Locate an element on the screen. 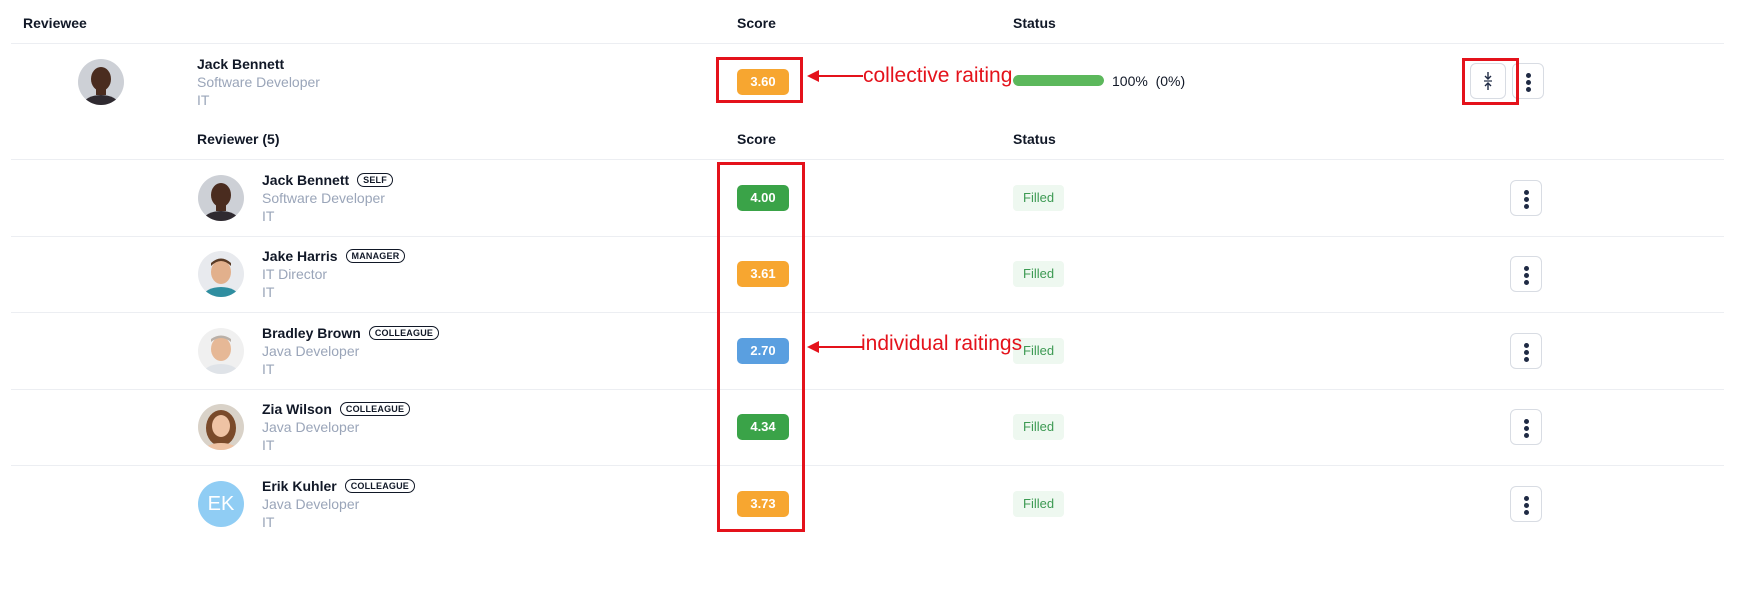 The width and height of the screenshot is (1747, 600). column-header-reviewee: Reviewee is located at coordinates (55, 23).